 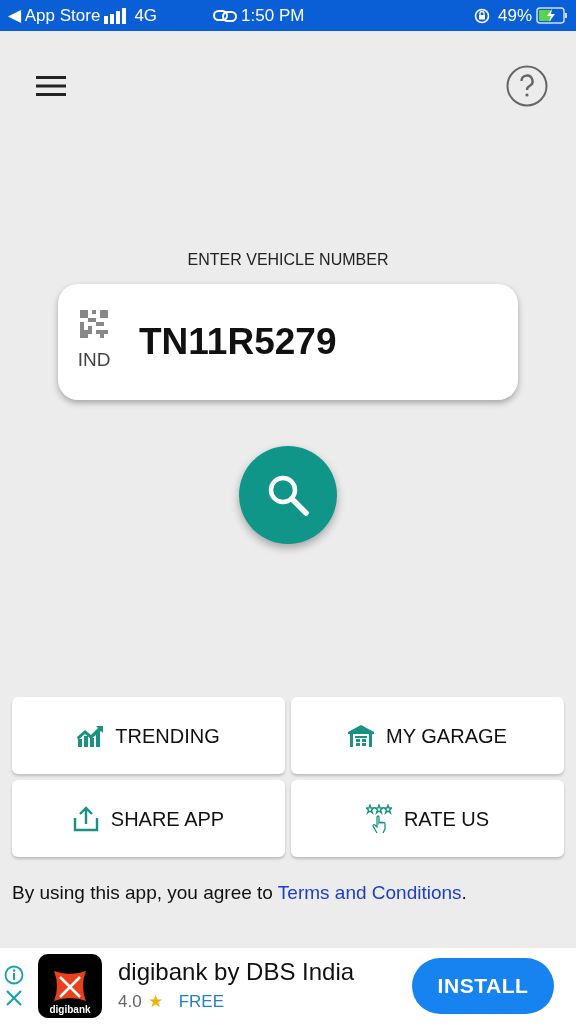 What do you see at coordinates (527, 86) in the screenshot?
I see `help-icon` at bounding box center [527, 86].